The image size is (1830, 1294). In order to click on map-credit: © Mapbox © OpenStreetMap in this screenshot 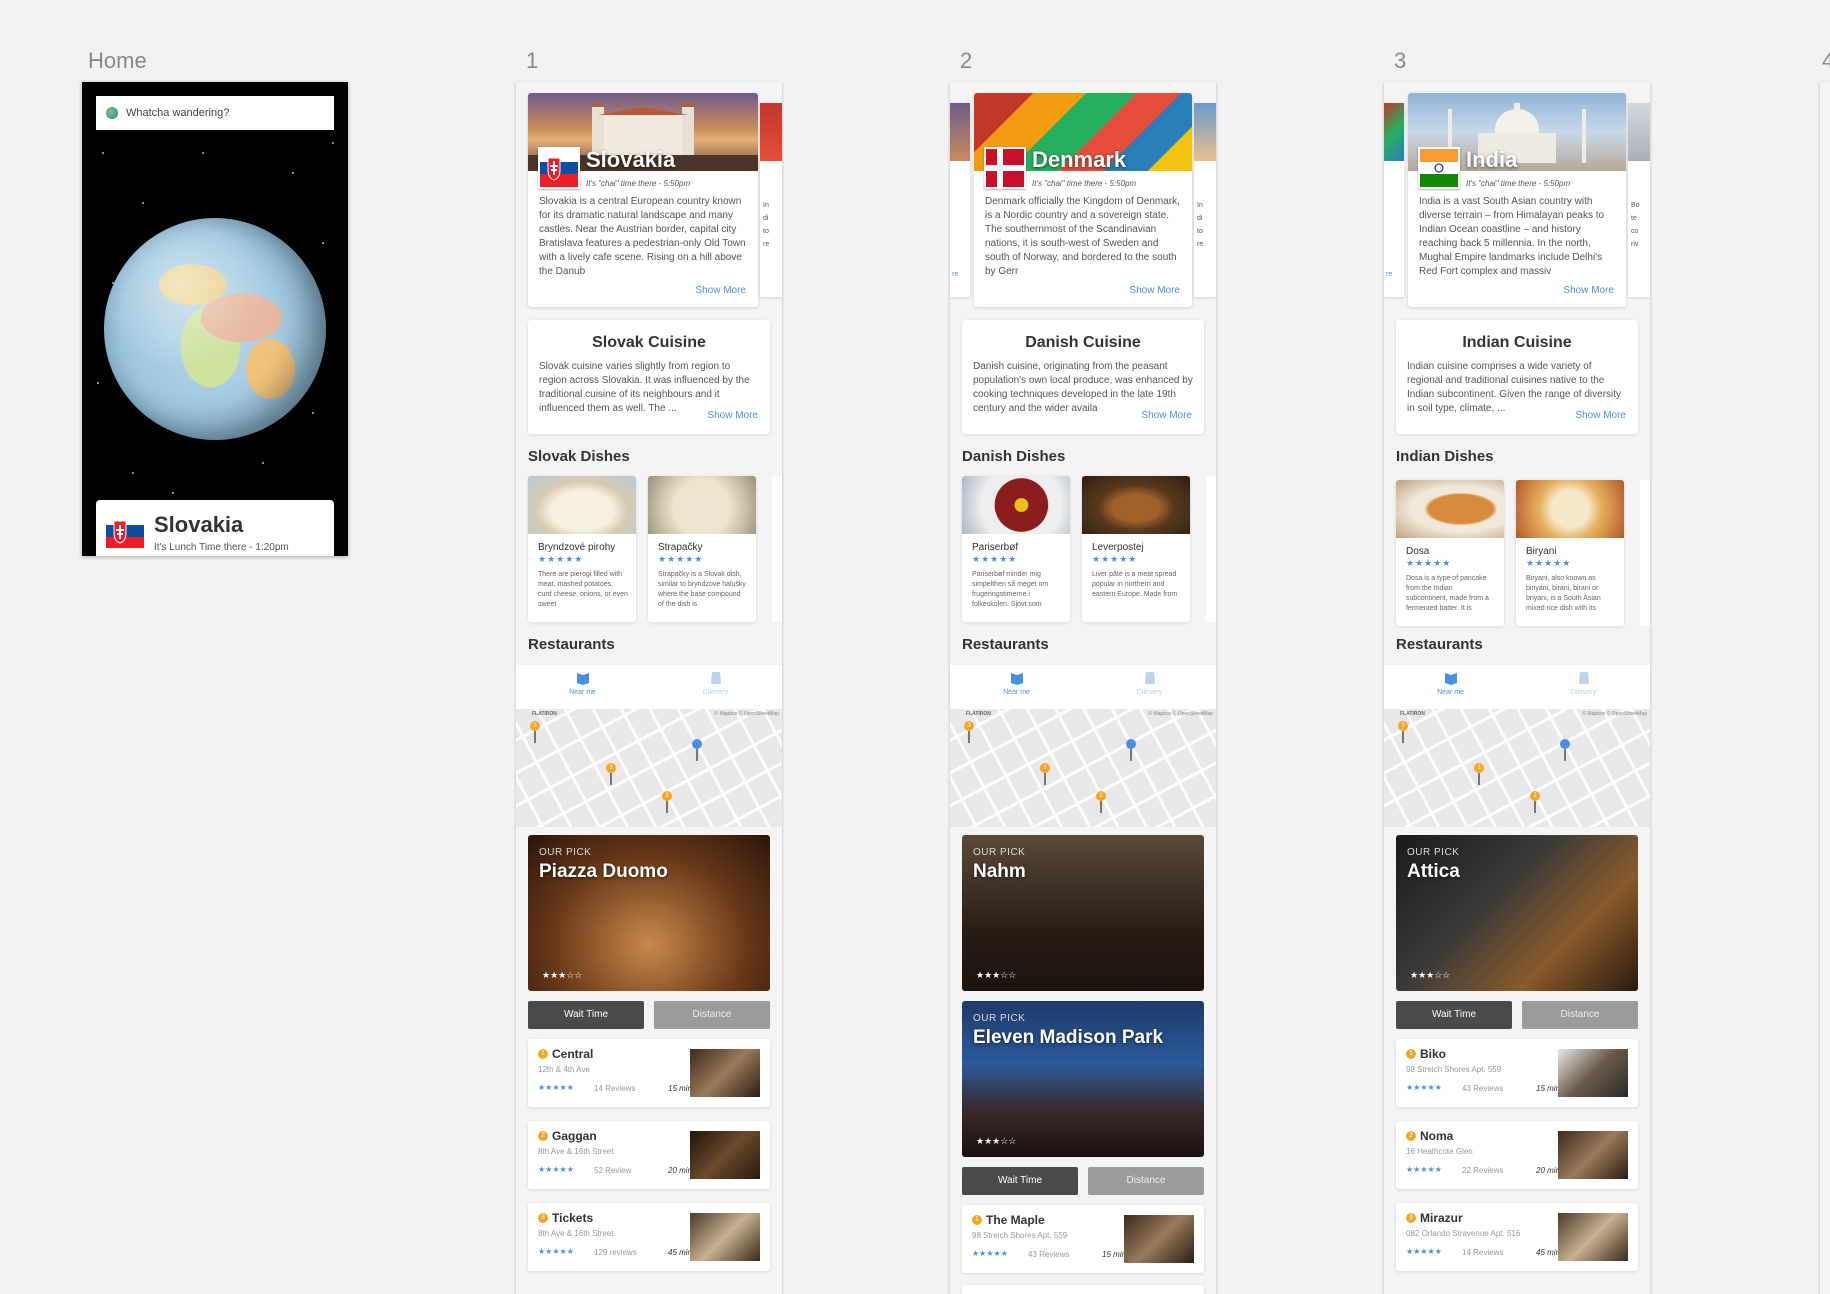, I will do `click(1614, 714)`.